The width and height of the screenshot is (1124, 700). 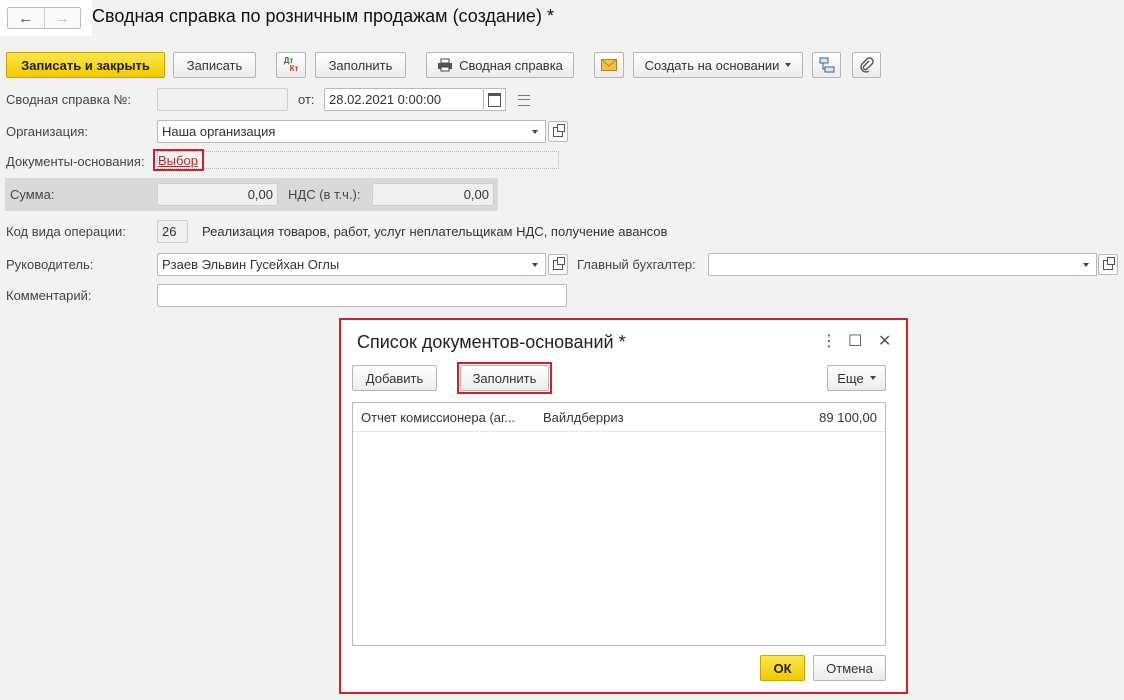 What do you see at coordinates (69, 99) in the screenshot?
I see `number-label: Сводная справка №:` at bounding box center [69, 99].